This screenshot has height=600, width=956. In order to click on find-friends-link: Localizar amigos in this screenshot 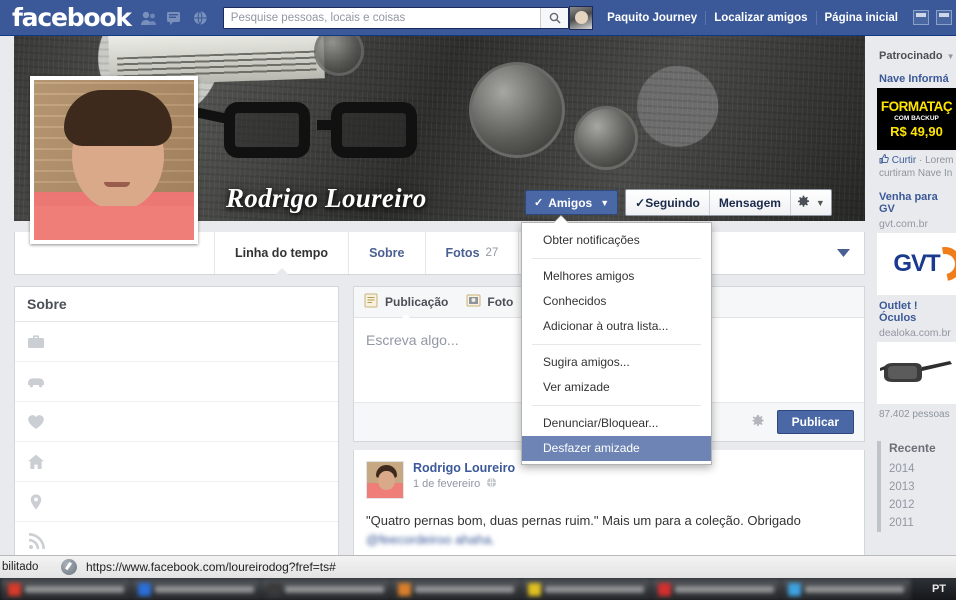, I will do `click(760, 18)`.